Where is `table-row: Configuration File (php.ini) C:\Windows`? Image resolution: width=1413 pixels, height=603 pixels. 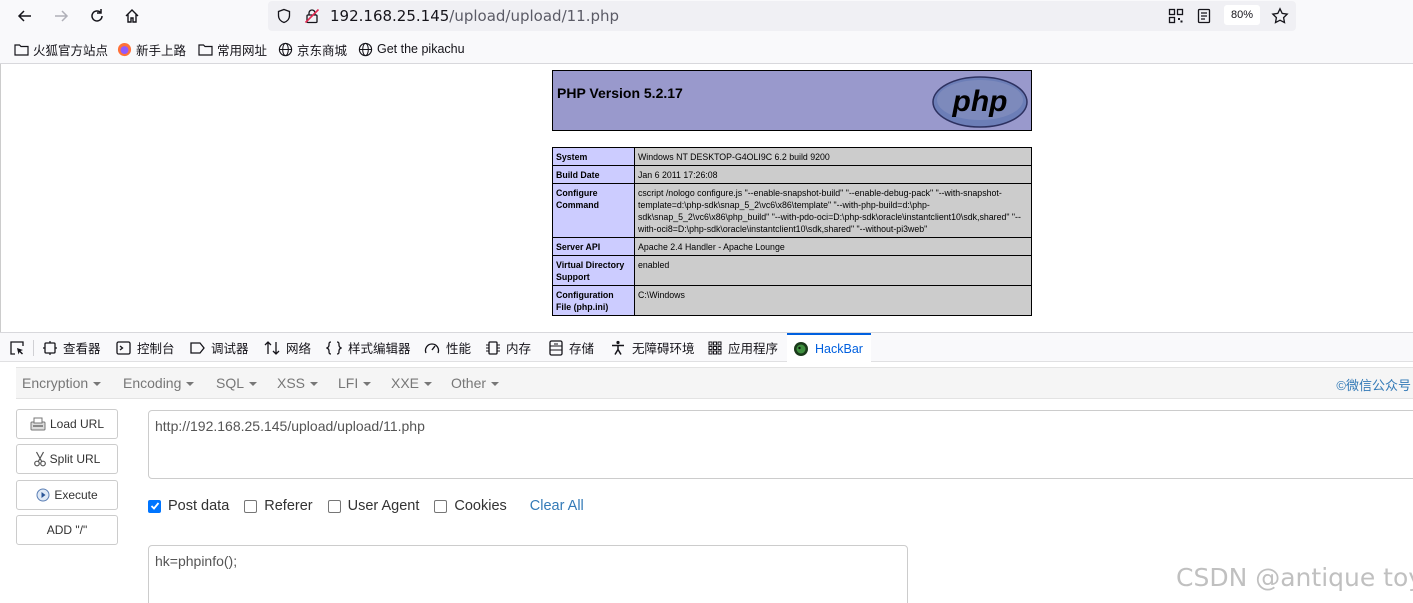
table-row: Configuration File (php.ini) C:\Windows is located at coordinates (792, 300).